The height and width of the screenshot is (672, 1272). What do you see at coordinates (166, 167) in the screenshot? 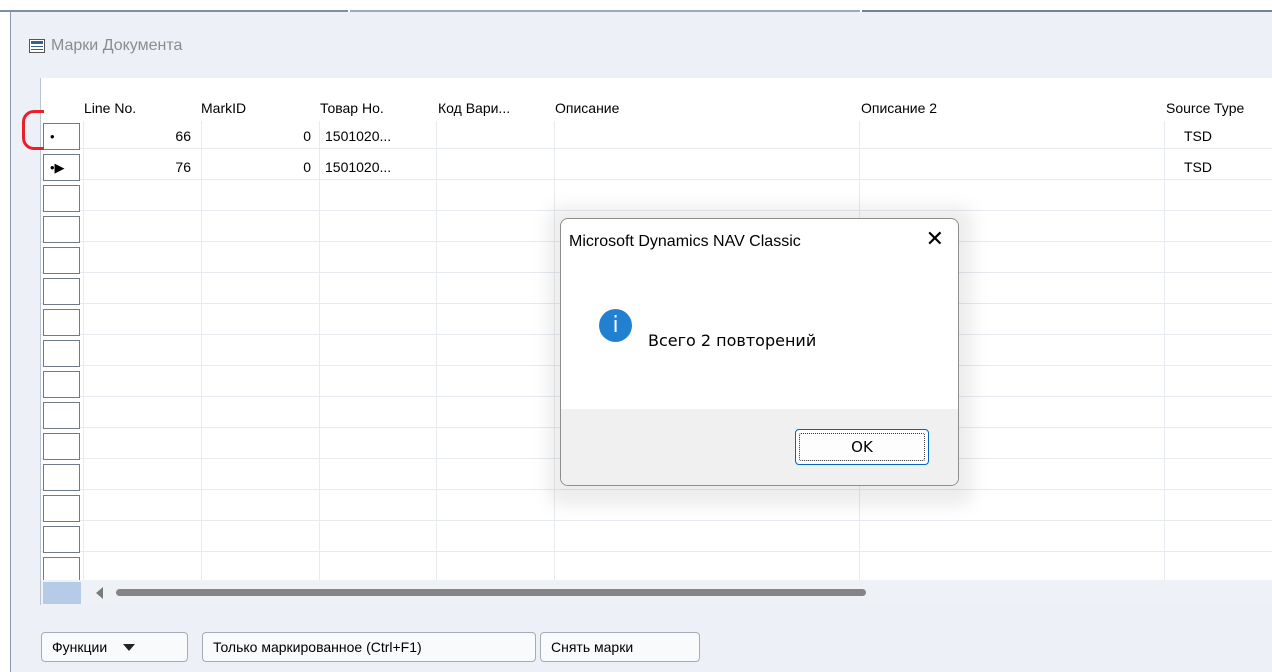
I see `table-cell-line-no: 76` at bounding box center [166, 167].